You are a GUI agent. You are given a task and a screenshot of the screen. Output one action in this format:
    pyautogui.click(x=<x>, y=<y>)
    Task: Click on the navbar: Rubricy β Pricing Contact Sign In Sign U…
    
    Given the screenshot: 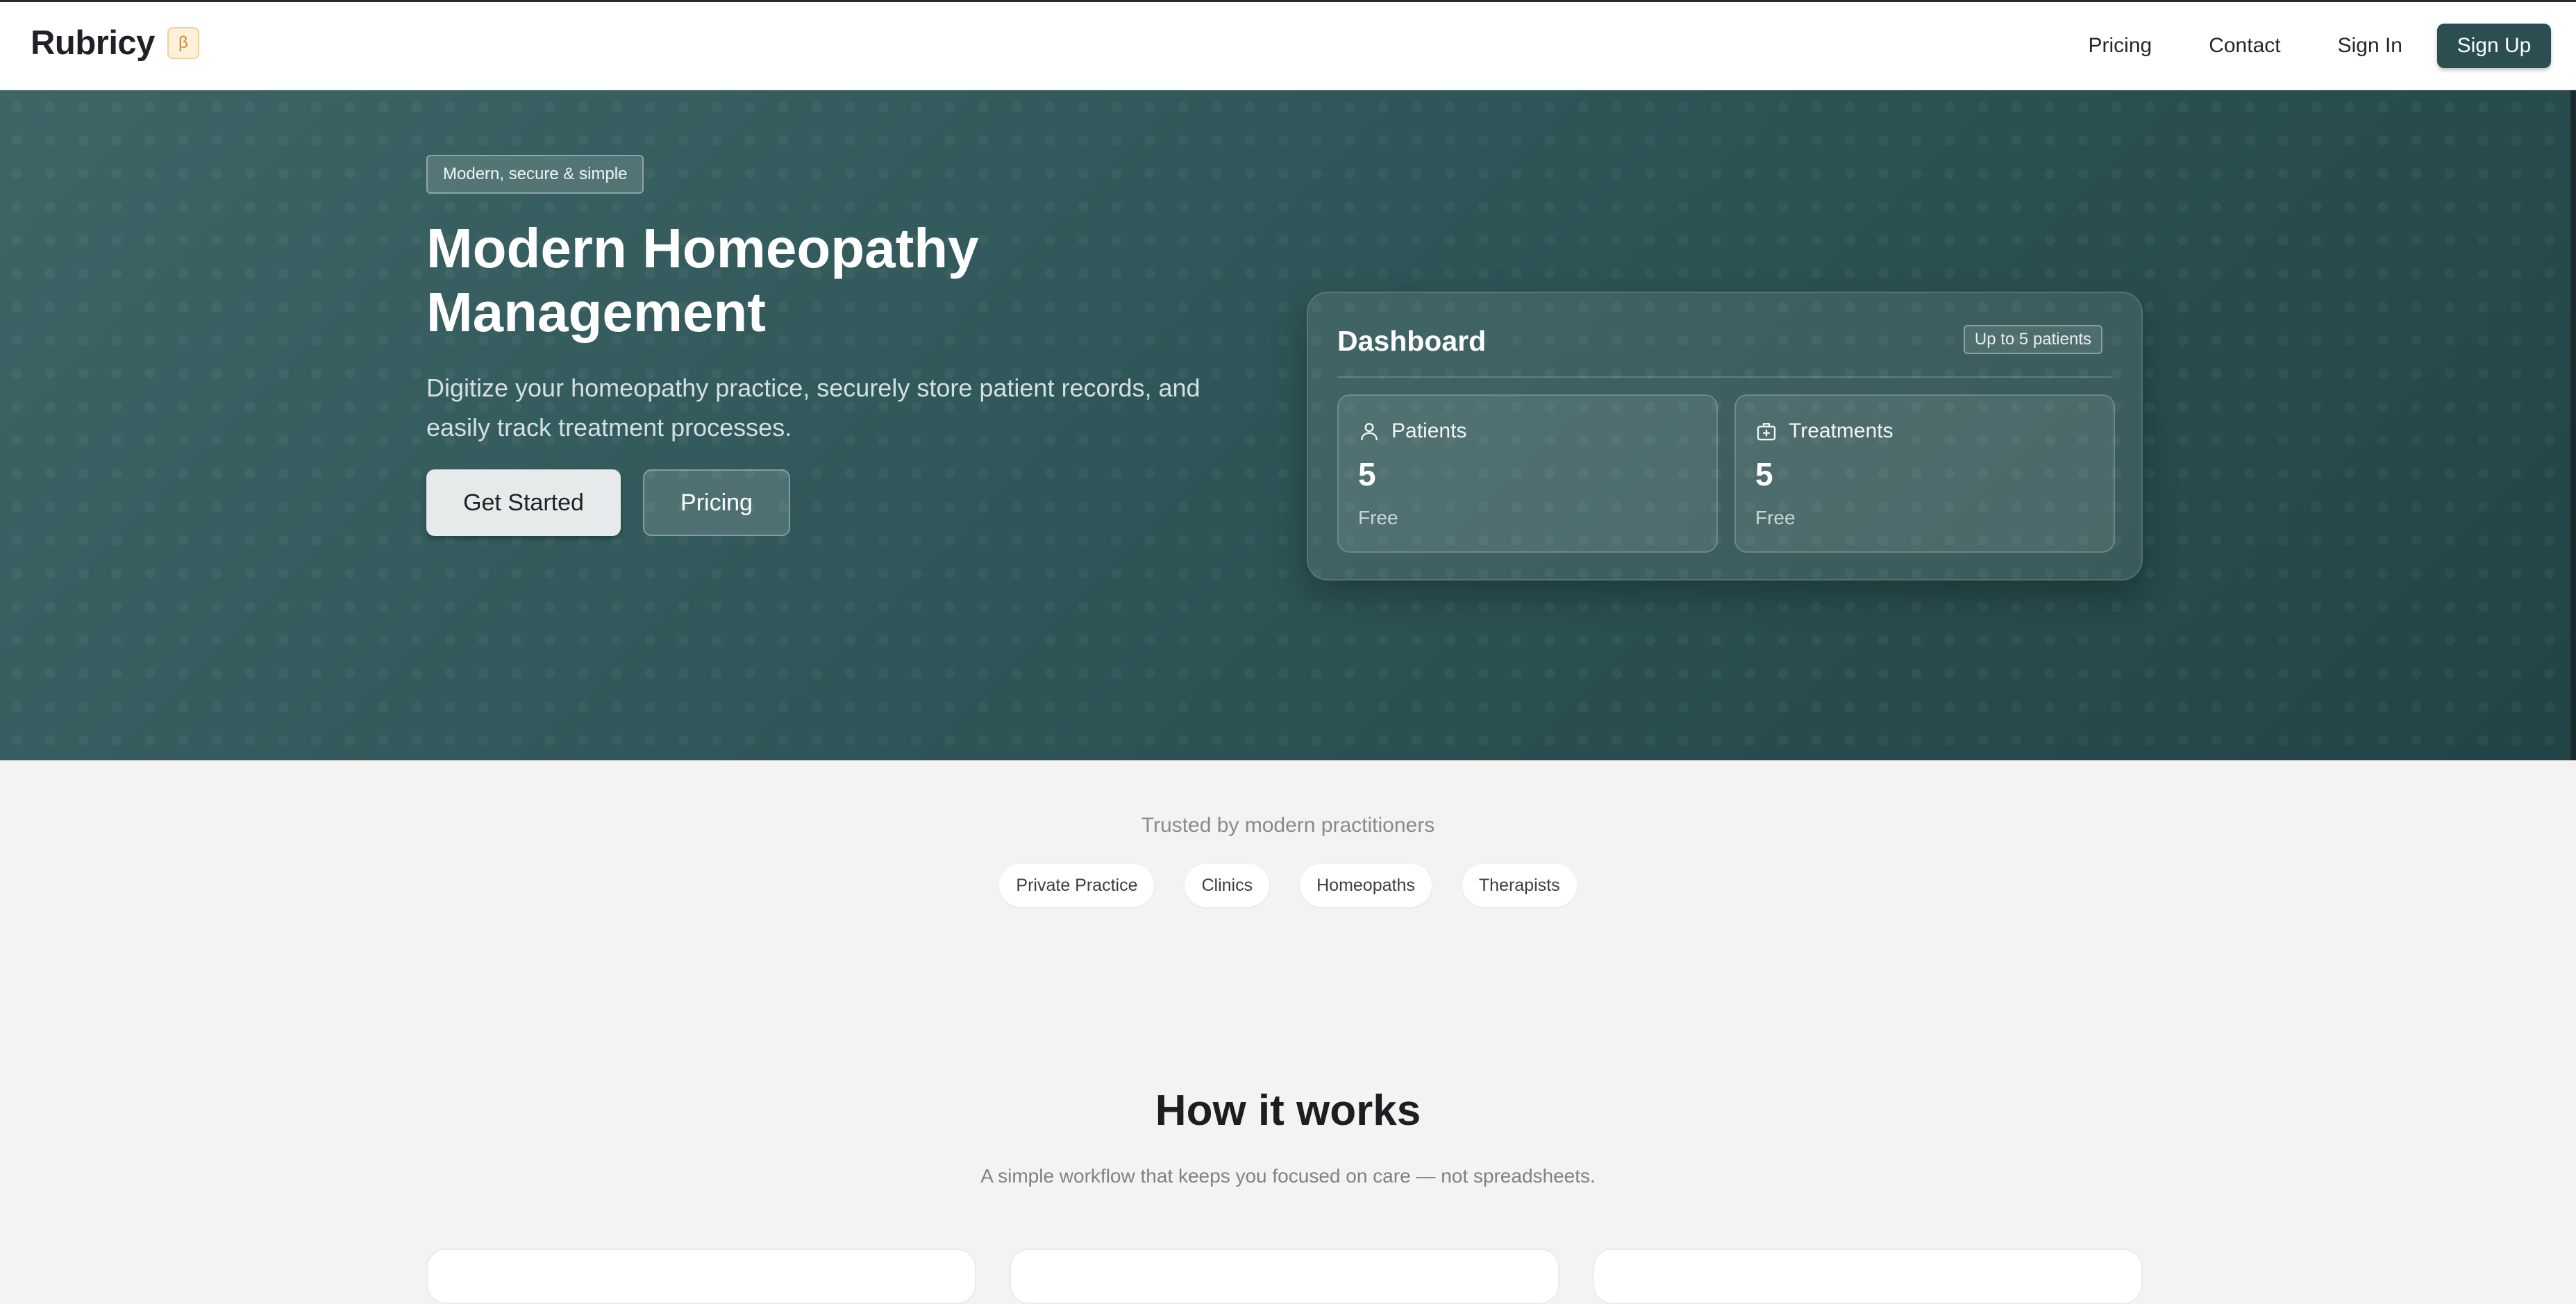 What is the action you would take?
    pyautogui.click(x=1288, y=46)
    